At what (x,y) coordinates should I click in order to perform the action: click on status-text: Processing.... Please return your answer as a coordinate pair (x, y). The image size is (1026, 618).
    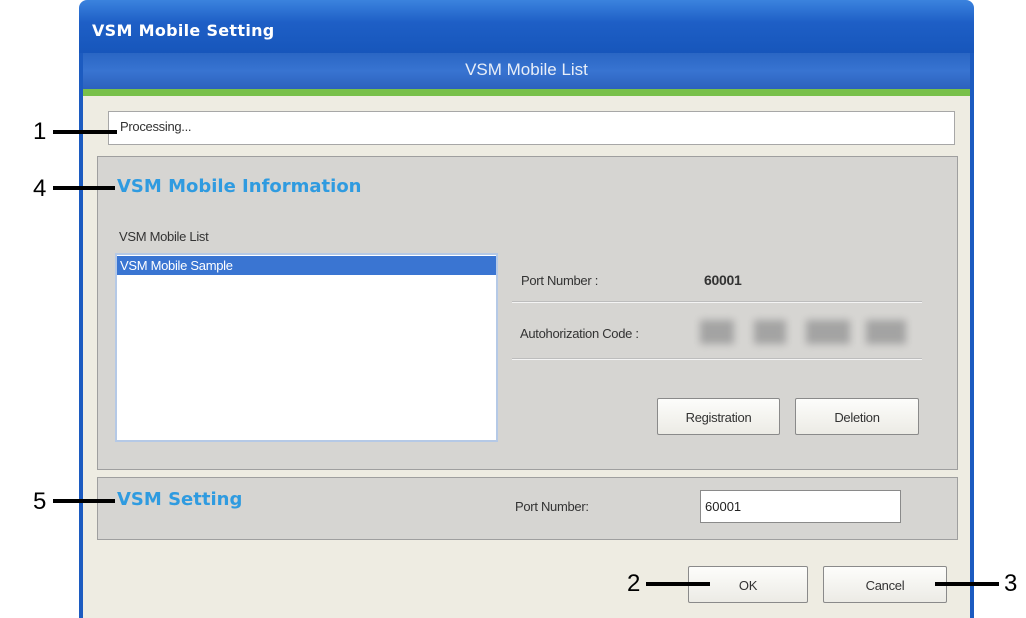
    Looking at the image, I should click on (156, 126).